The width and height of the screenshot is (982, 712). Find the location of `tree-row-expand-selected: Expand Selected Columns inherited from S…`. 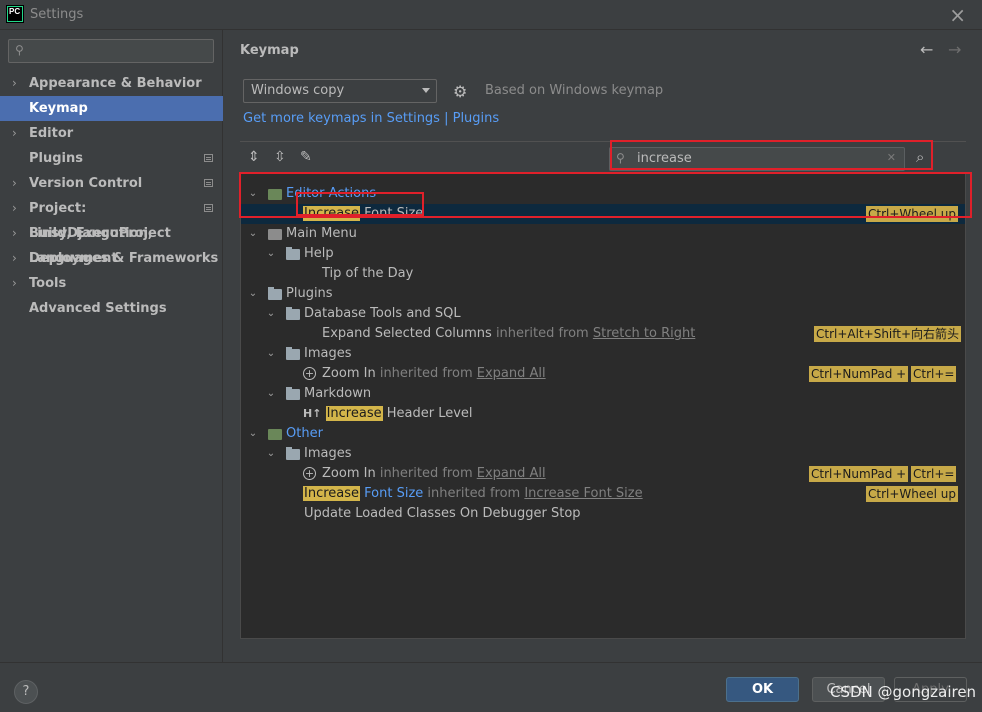

tree-row-expand-selected: Expand Selected Columns inherited from S… is located at coordinates (603, 334).